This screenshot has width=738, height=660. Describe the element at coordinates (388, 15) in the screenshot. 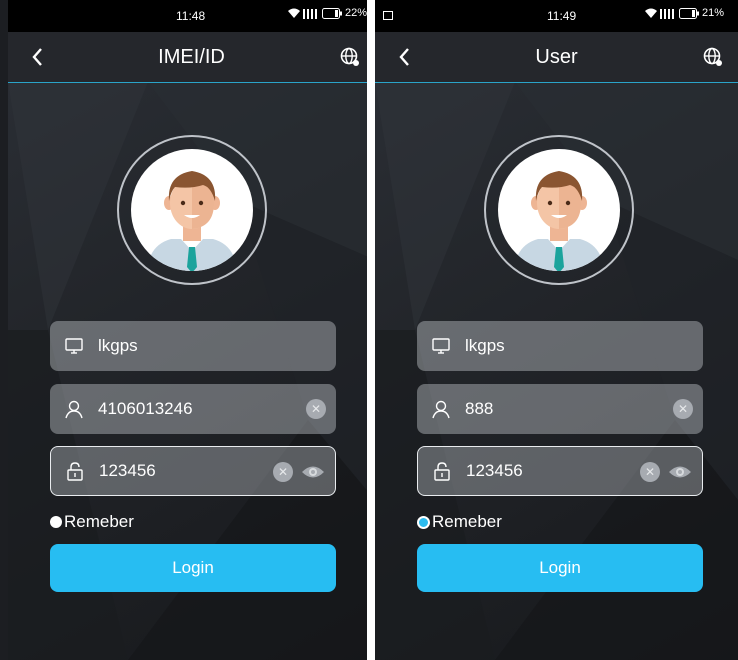

I see `gallery-notification-icon` at that location.